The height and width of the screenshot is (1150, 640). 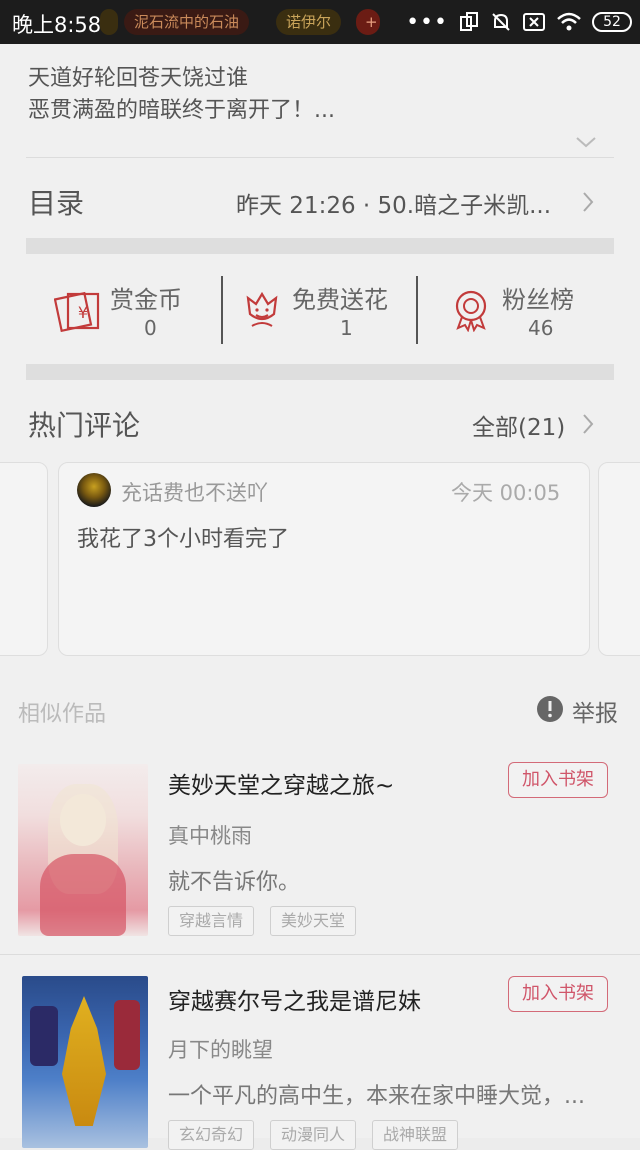 I want to click on status-chip-add: +, so click(x=368, y=22).